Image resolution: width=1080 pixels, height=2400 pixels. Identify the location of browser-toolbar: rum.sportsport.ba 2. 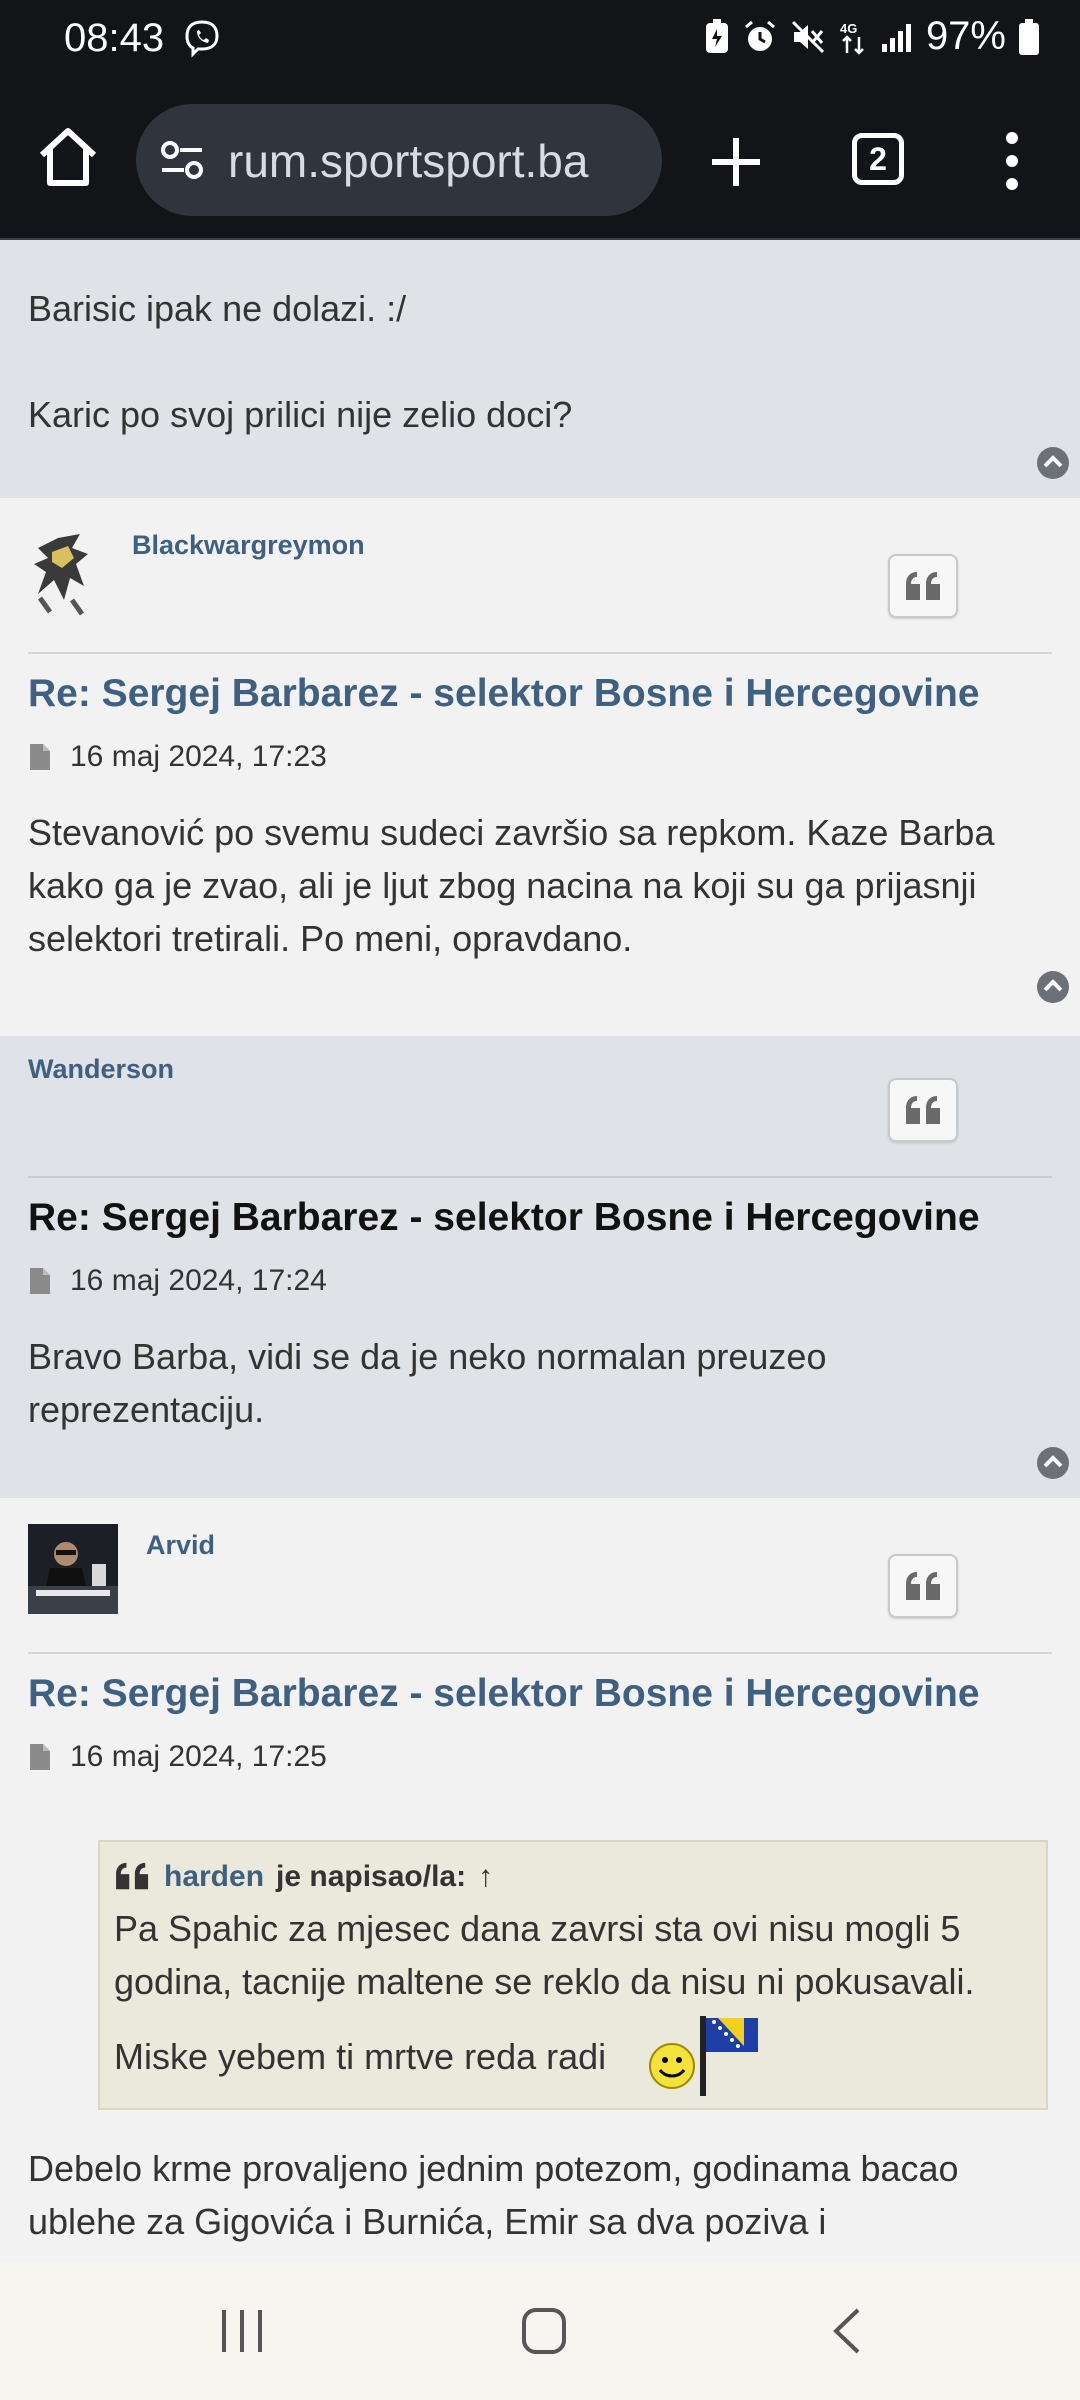
(540, 159).